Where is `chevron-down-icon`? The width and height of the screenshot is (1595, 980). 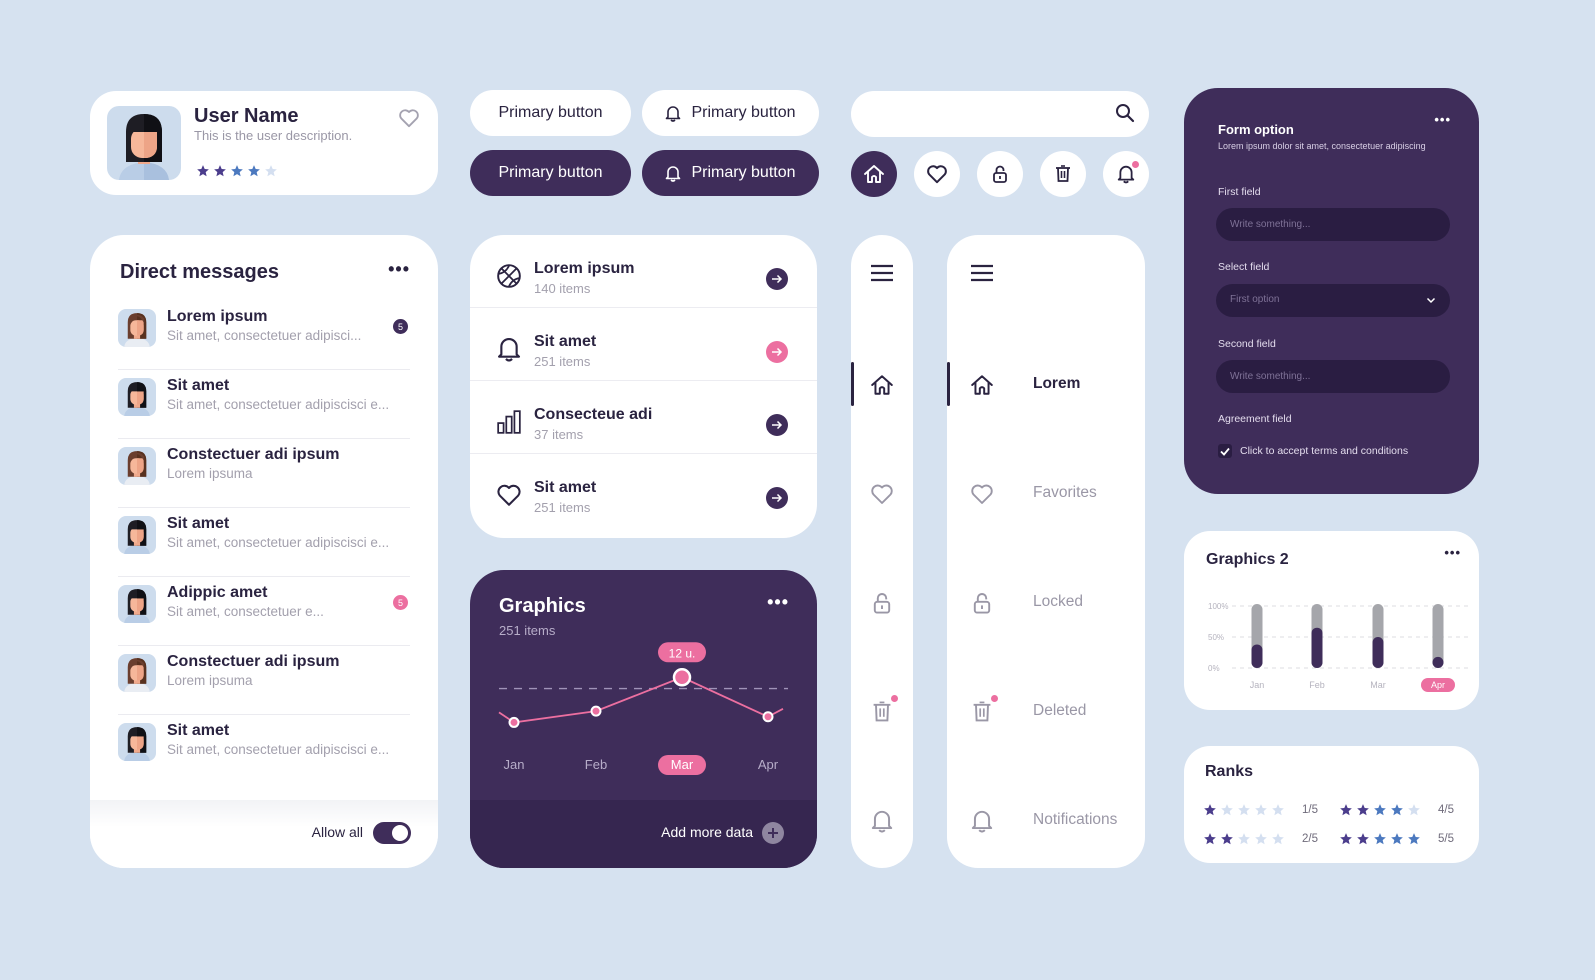 chevron-down-icon is located at coordinates (1431, 300).